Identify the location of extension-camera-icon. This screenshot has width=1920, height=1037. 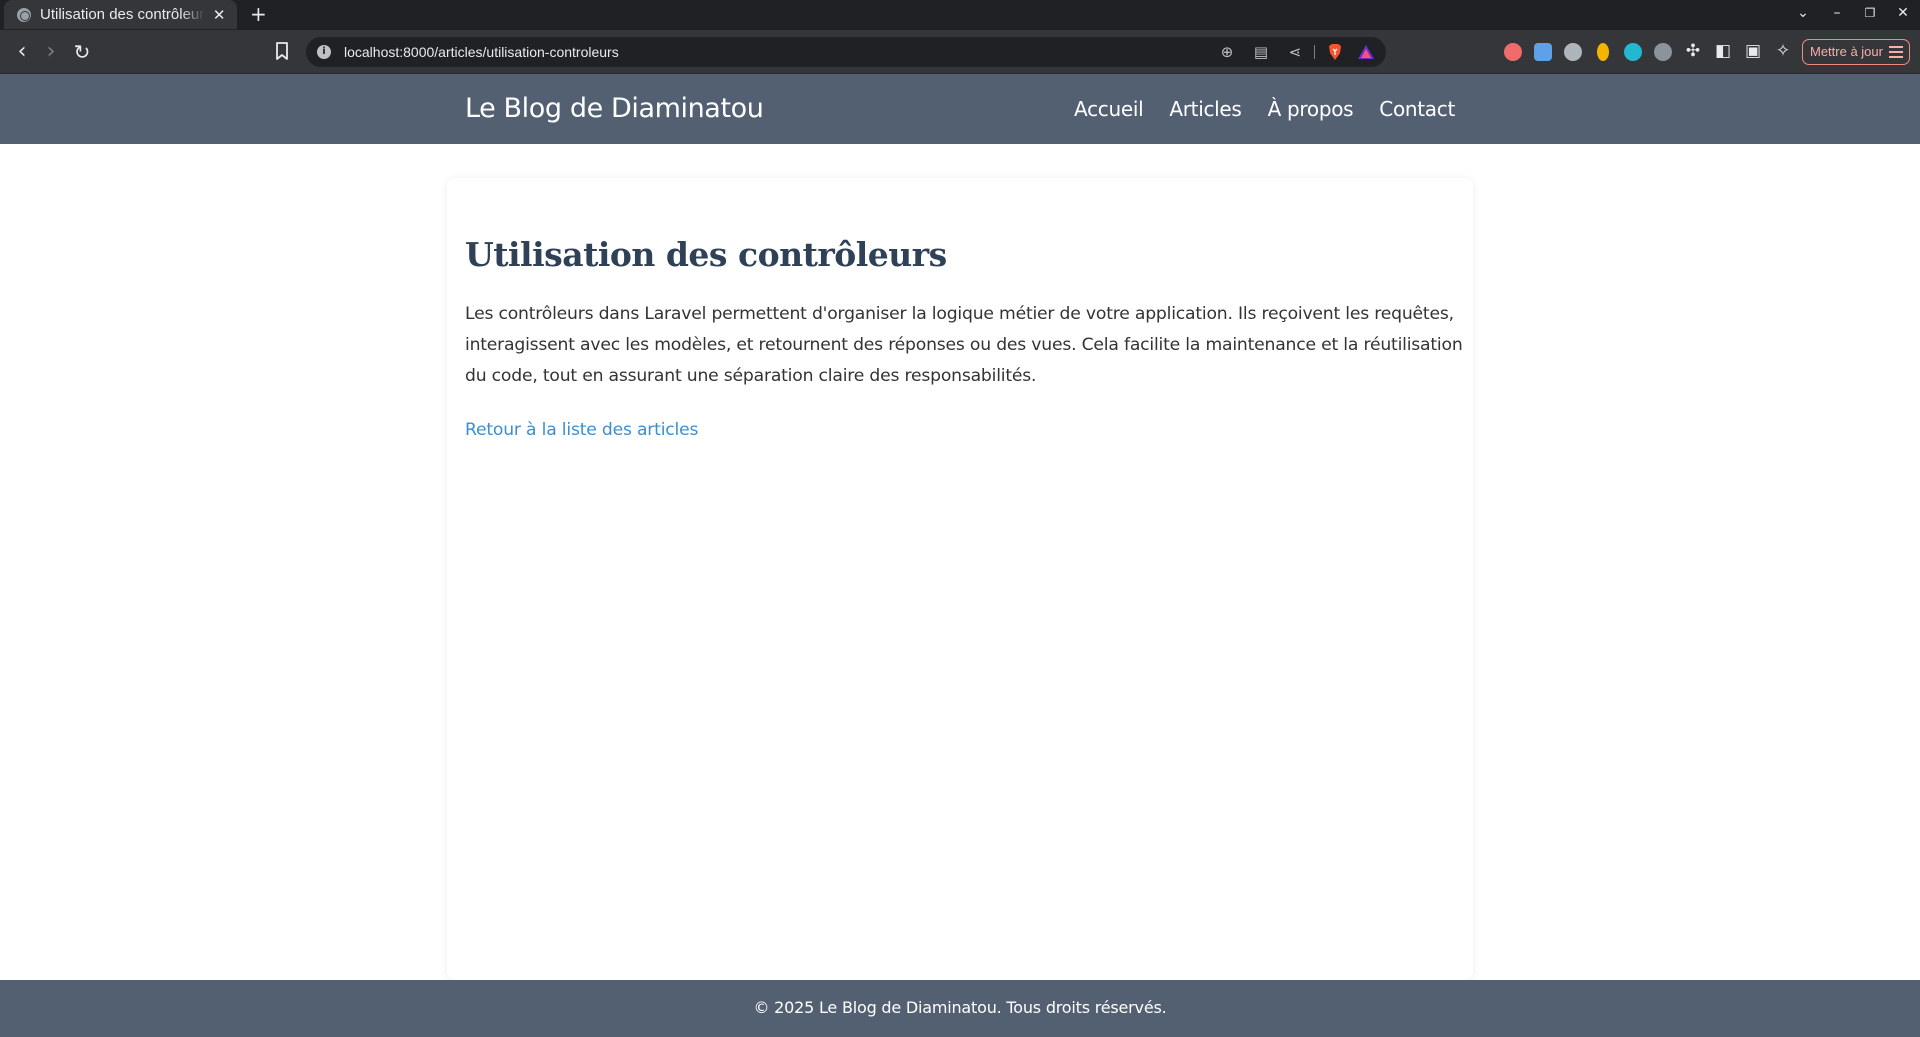
(1543, 52).